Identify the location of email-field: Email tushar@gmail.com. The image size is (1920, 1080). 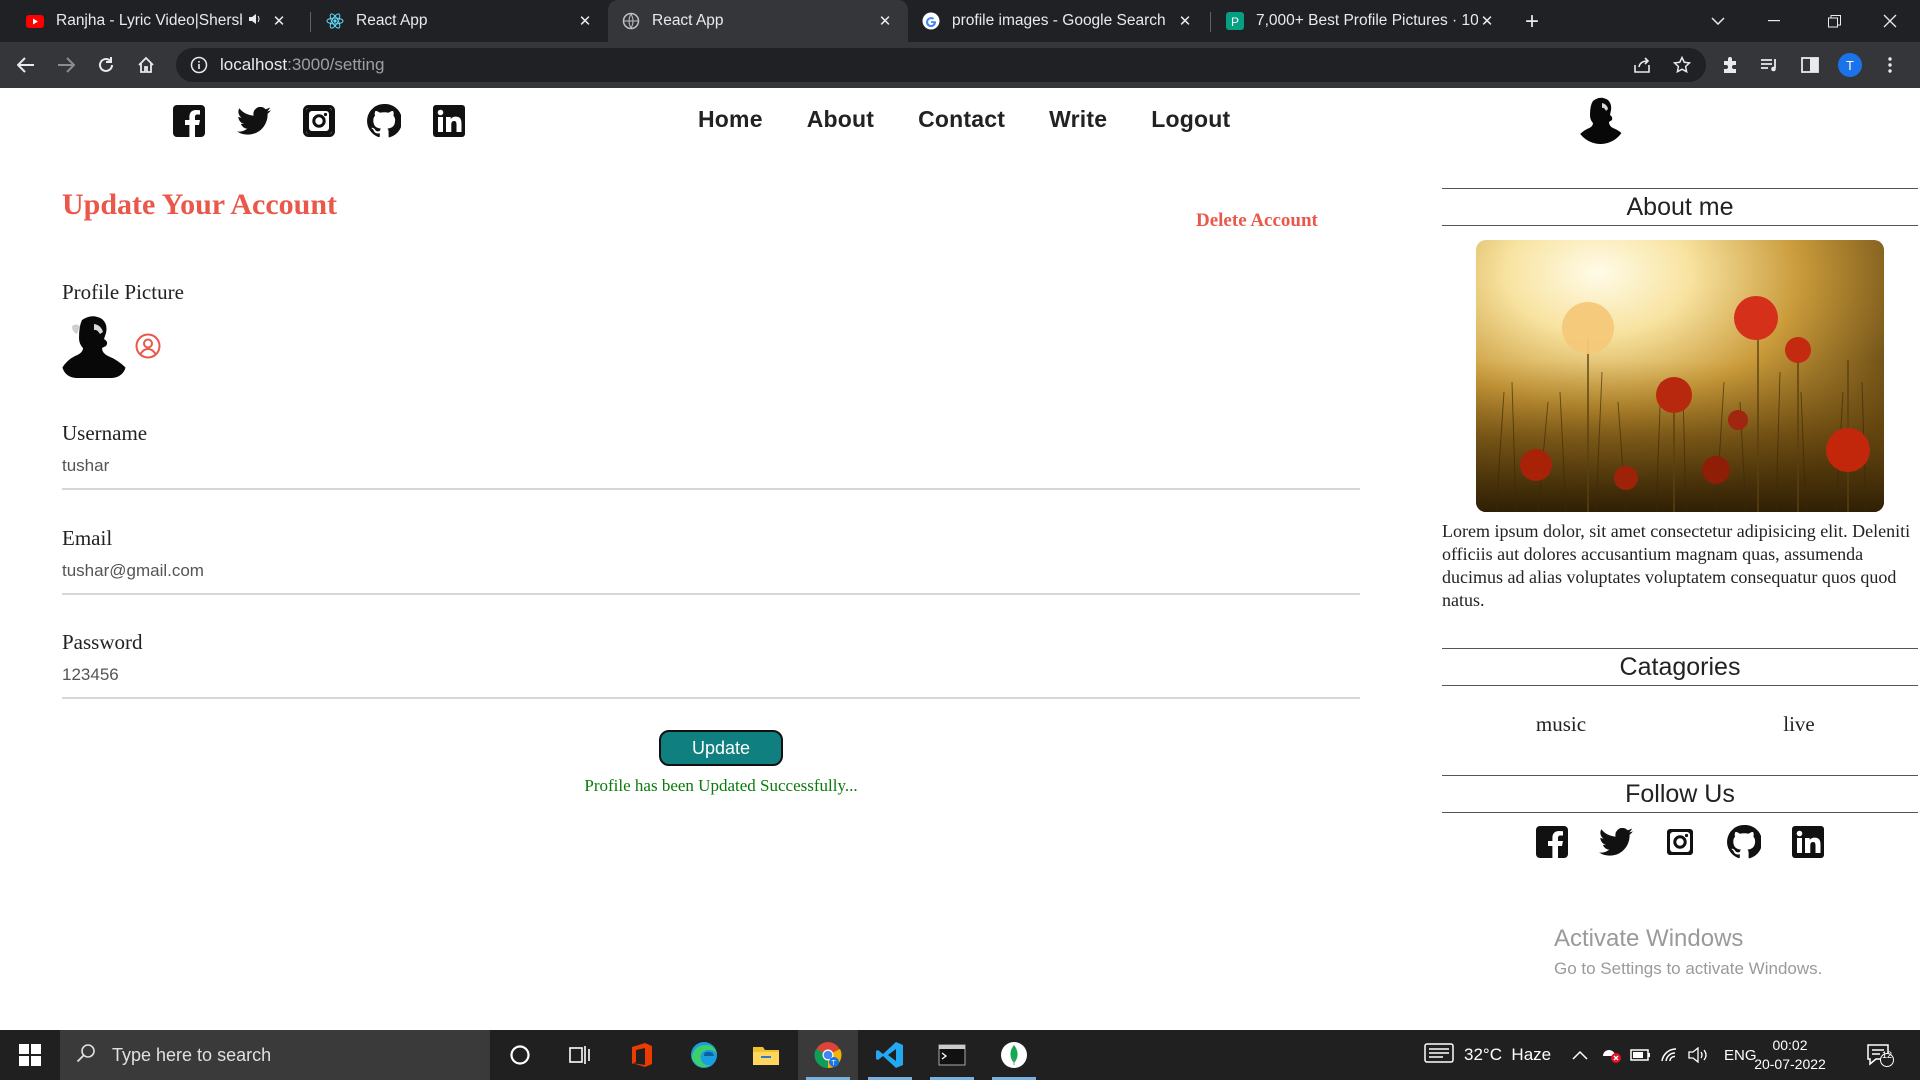
(711, 560).